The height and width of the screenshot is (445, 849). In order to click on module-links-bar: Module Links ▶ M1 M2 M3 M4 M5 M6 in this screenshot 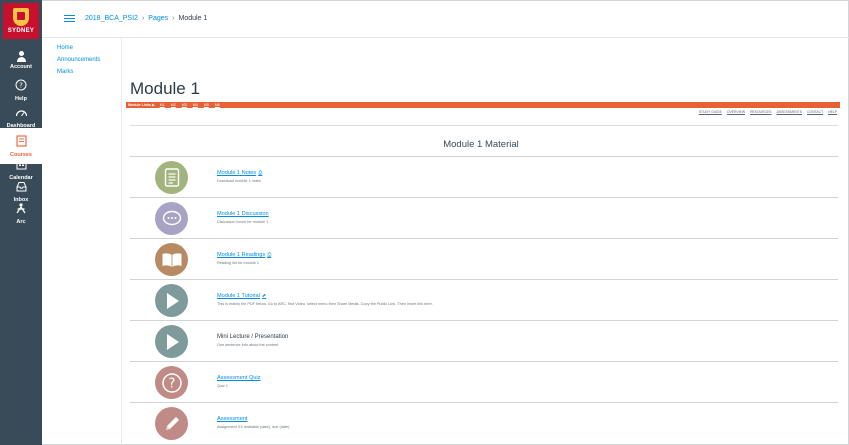, I will do `click(483, 105)`.